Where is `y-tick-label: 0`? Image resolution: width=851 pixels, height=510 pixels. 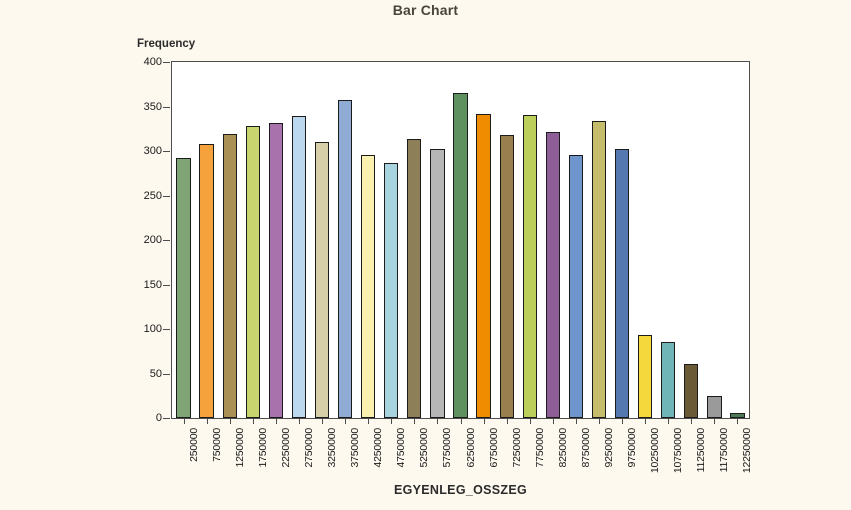 y-tick-label: 0 is located at coordinates (158, 418).